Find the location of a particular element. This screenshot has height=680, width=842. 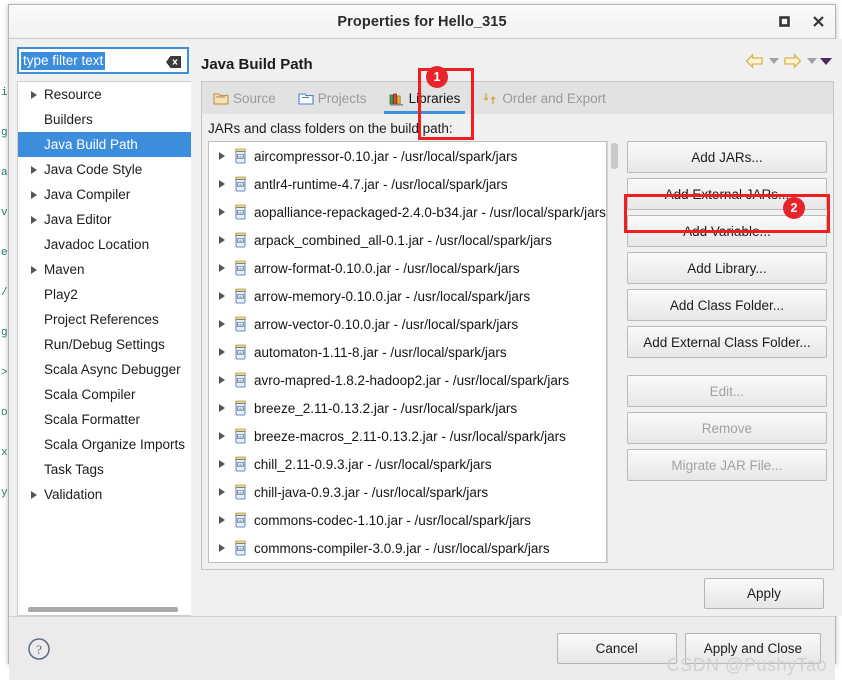

sidebar-item-javadoc-location: Javadoc Location is located at coordinates (104, 244).